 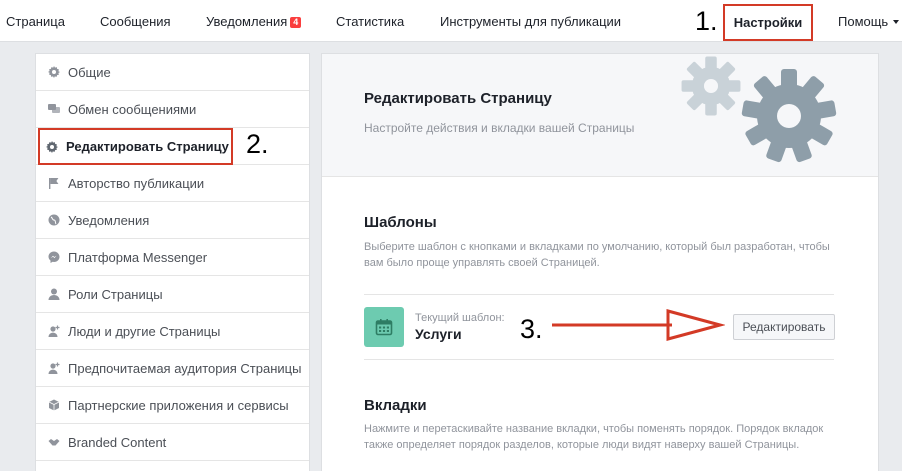 I want to click on nav-notifications: Уведомления 4, so click(x=254, y=21).